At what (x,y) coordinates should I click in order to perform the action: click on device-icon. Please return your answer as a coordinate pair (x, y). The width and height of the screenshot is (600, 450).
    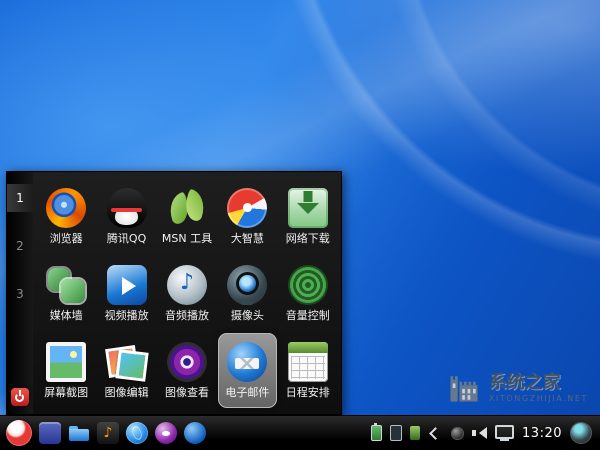
    Looking at the image, I should click on (396, 433).